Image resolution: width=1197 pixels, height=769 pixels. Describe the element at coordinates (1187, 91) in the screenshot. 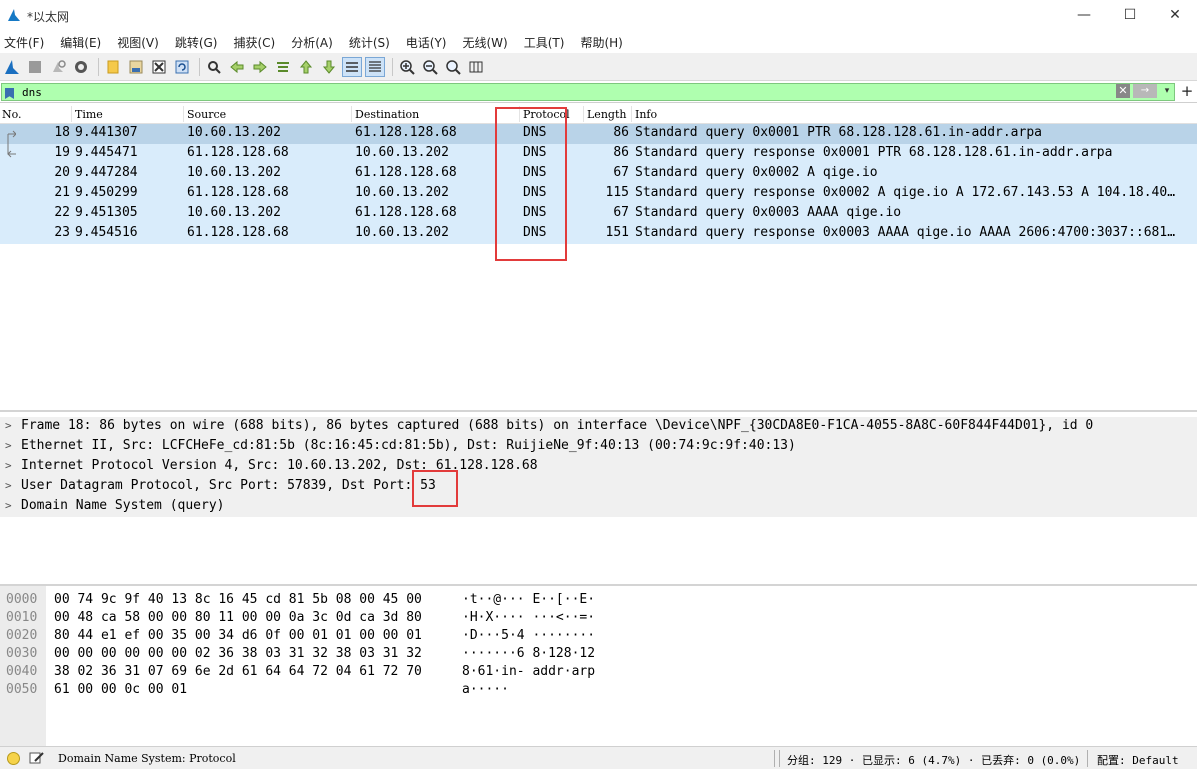

I see `add-filter-button-icon: +` at that location.